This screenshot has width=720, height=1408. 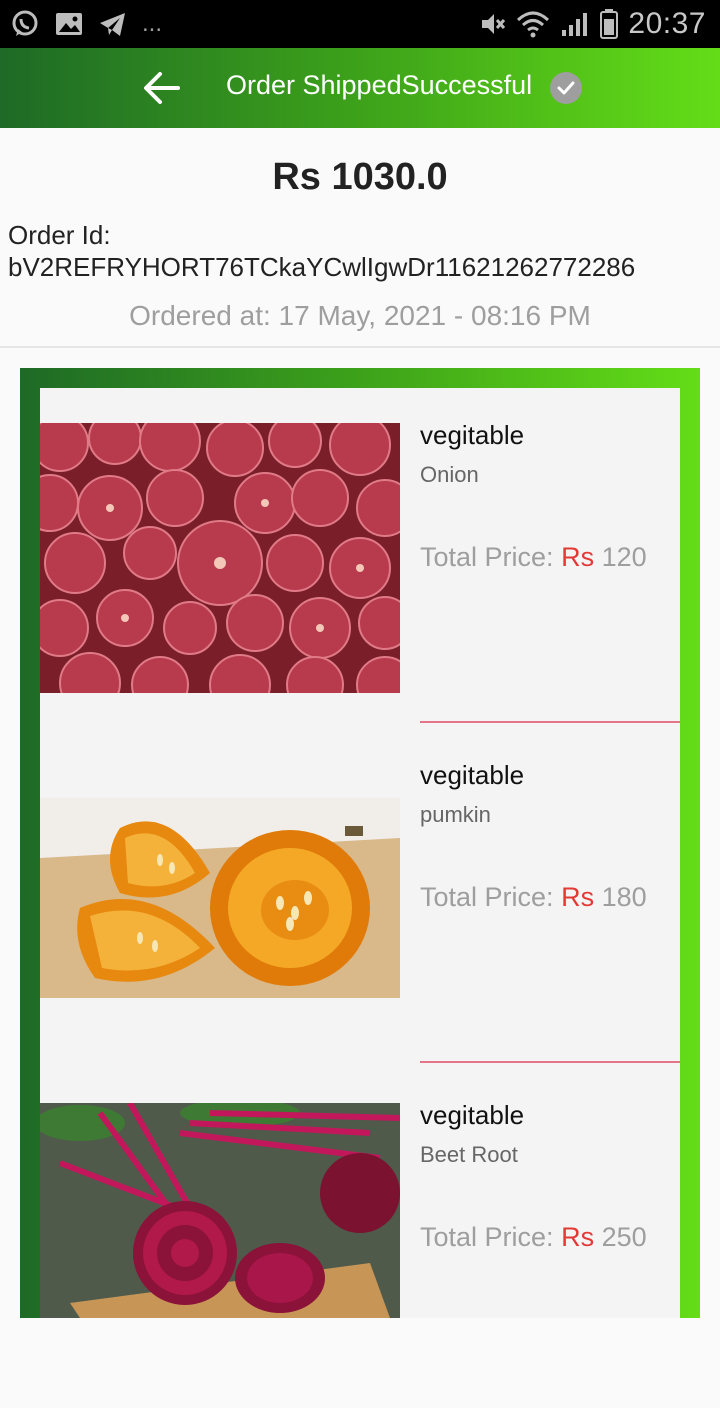 I want to click on whatsapp-icon, so click(x=25, y=23).